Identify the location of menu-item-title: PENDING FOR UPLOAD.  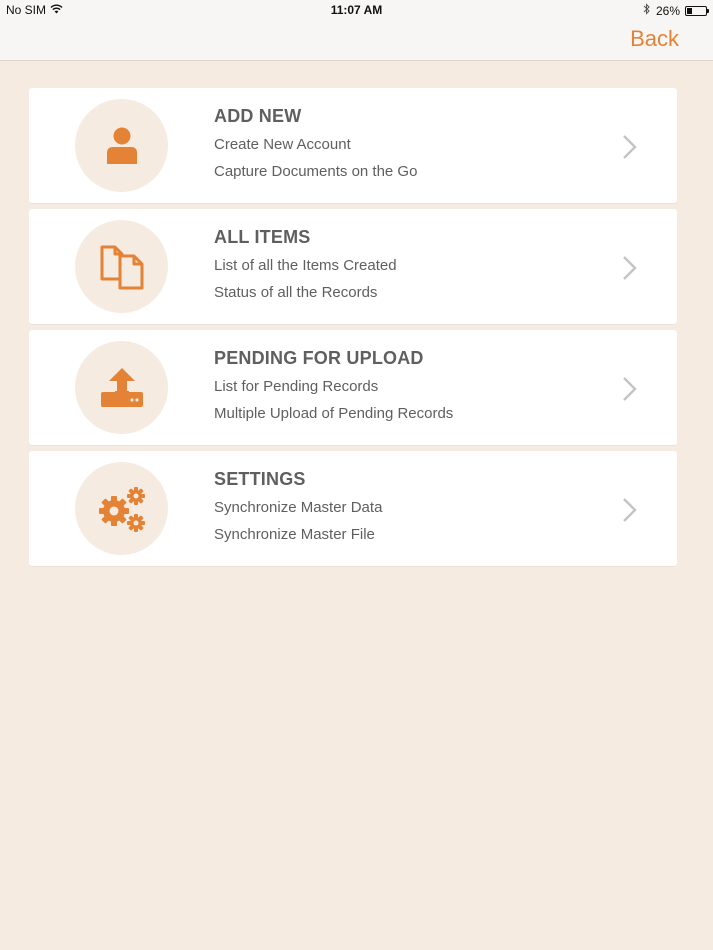
(319, 358).